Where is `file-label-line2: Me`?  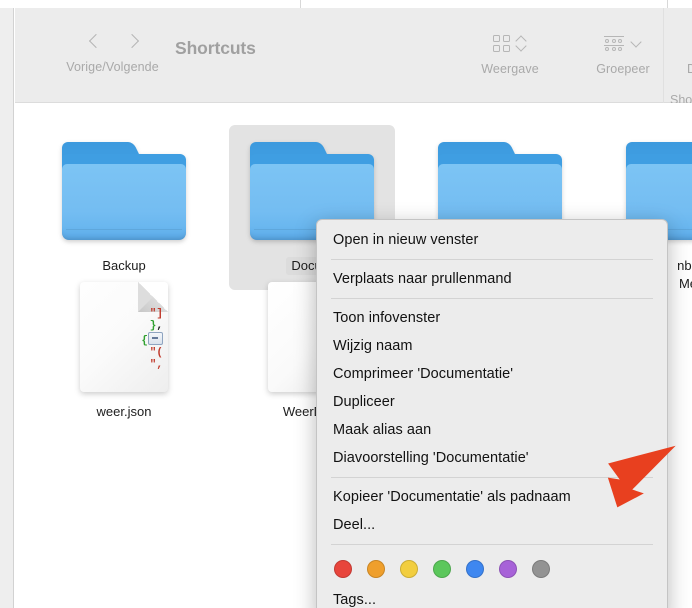 file-label-line2: Me is located at coordinates (685, 283).